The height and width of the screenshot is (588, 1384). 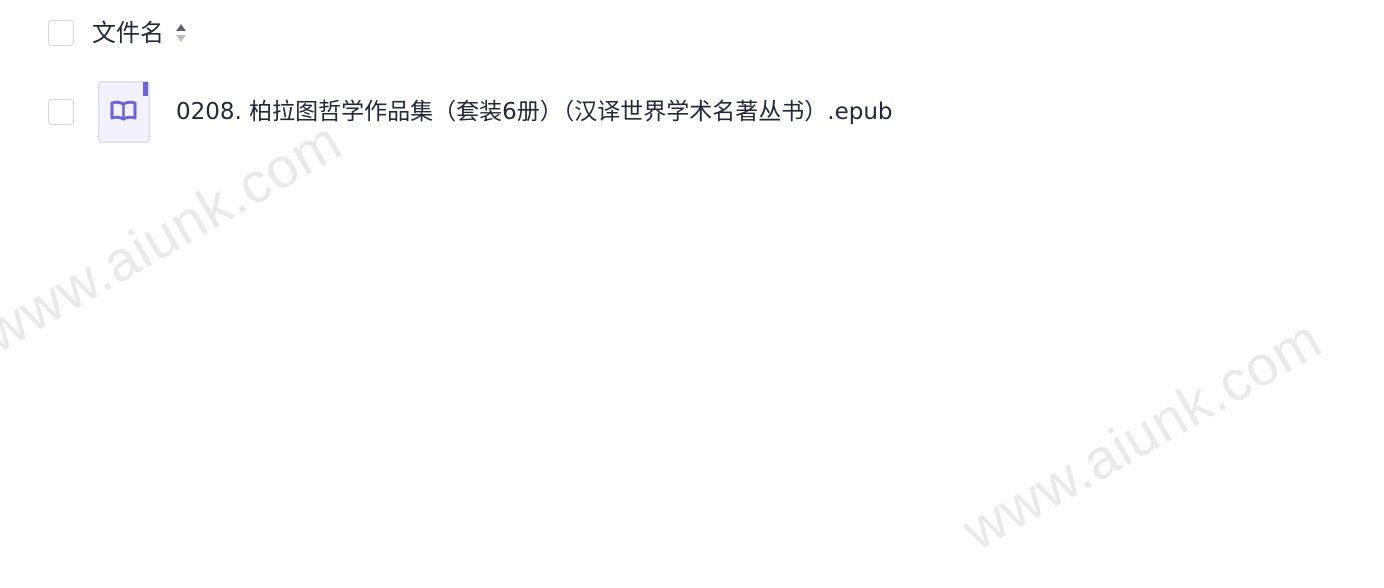 What do you see at coordinates (124, 112) in the screenshot?
I see `ebook-file-icon` at bounding box center [124, 112].